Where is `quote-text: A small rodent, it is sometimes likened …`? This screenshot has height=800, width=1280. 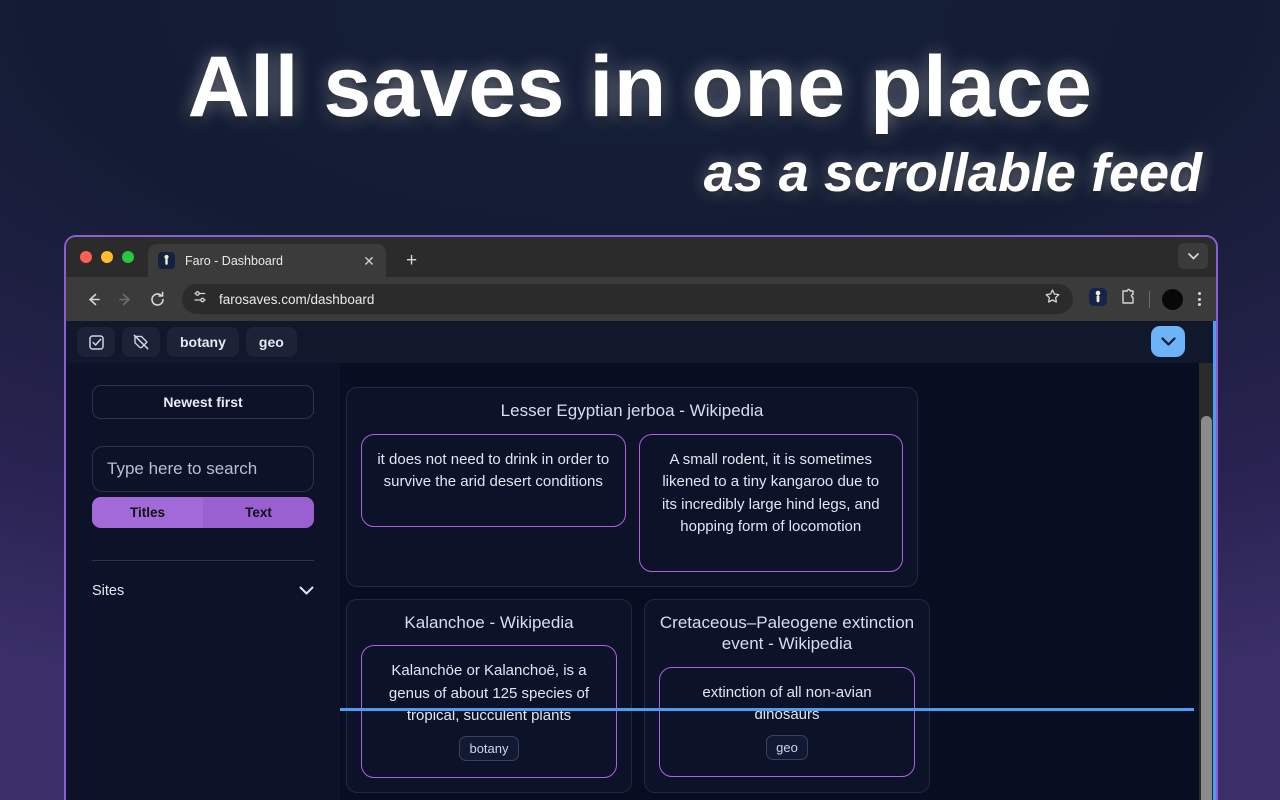
quote-text: A small rodent, it is sometimes likened … is located at coordinates (770, 493).